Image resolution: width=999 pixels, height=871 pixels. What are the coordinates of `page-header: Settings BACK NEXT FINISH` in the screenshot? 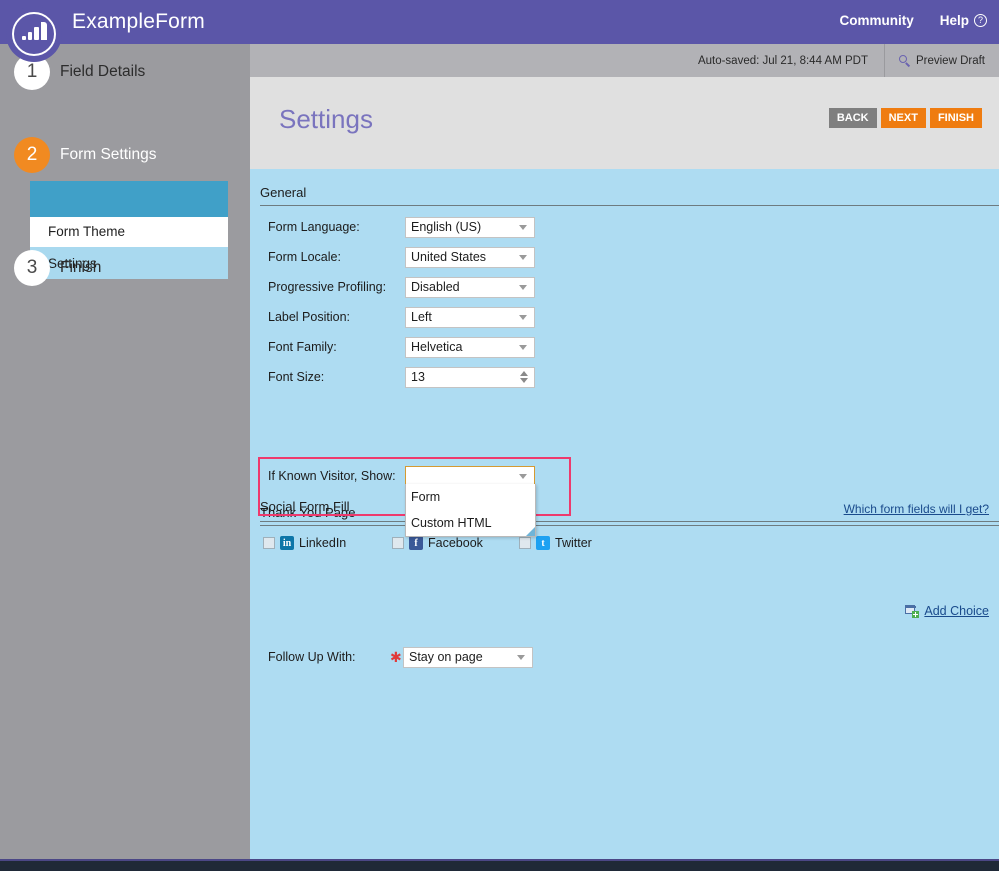 It's located at (624, 123).